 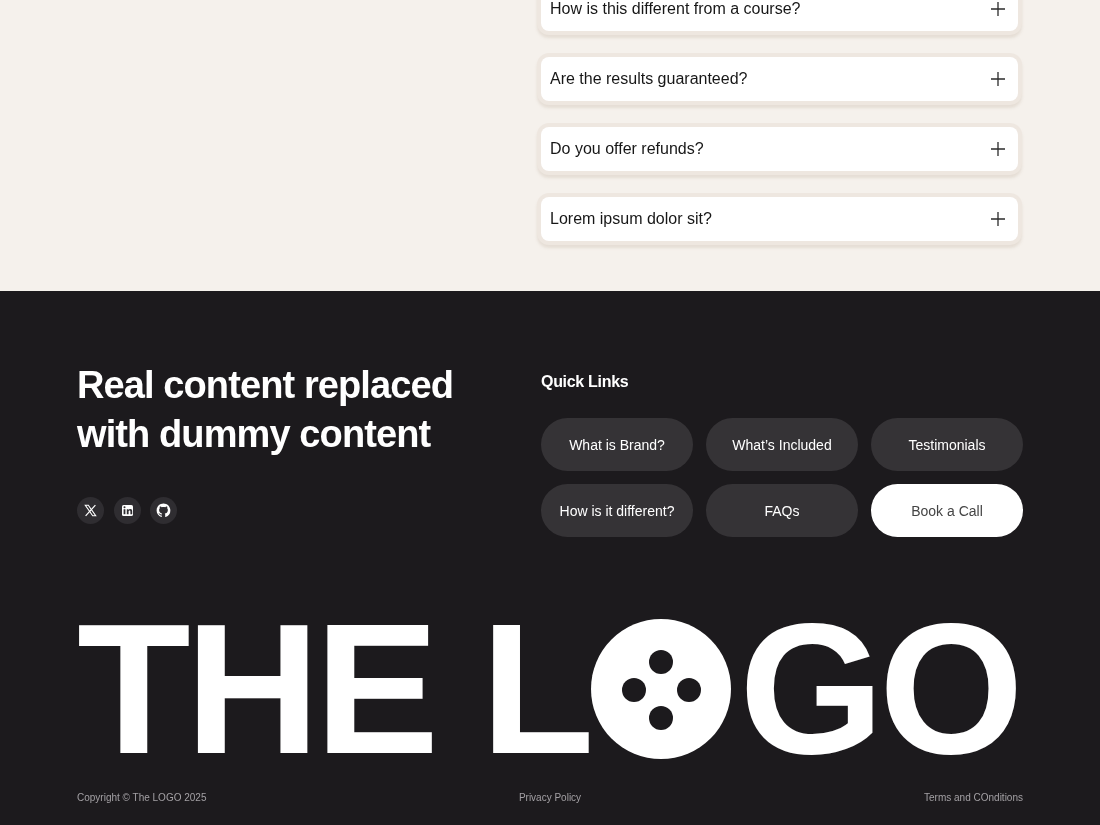 I want to click on quick-link-button: How is it different?, so click(x=617, y=510).